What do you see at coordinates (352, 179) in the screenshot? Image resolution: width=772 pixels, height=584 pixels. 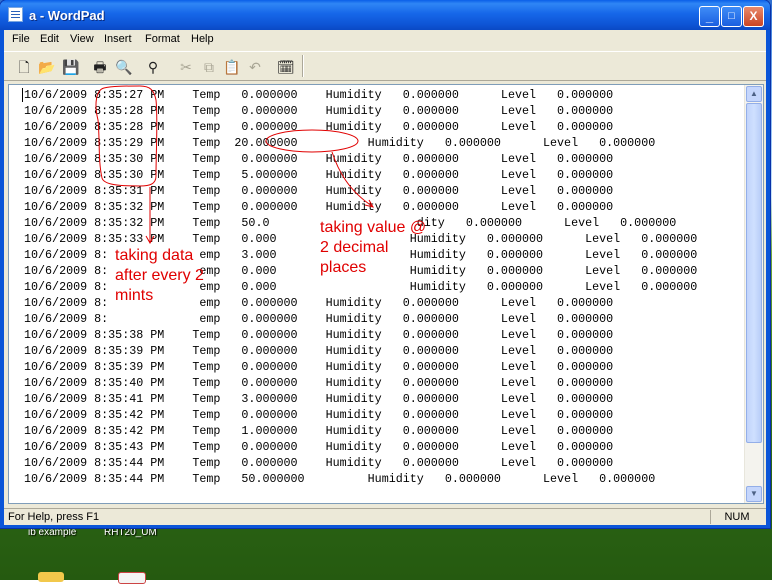 I see `arrow-taking-value` at bounding box center [352, 179].